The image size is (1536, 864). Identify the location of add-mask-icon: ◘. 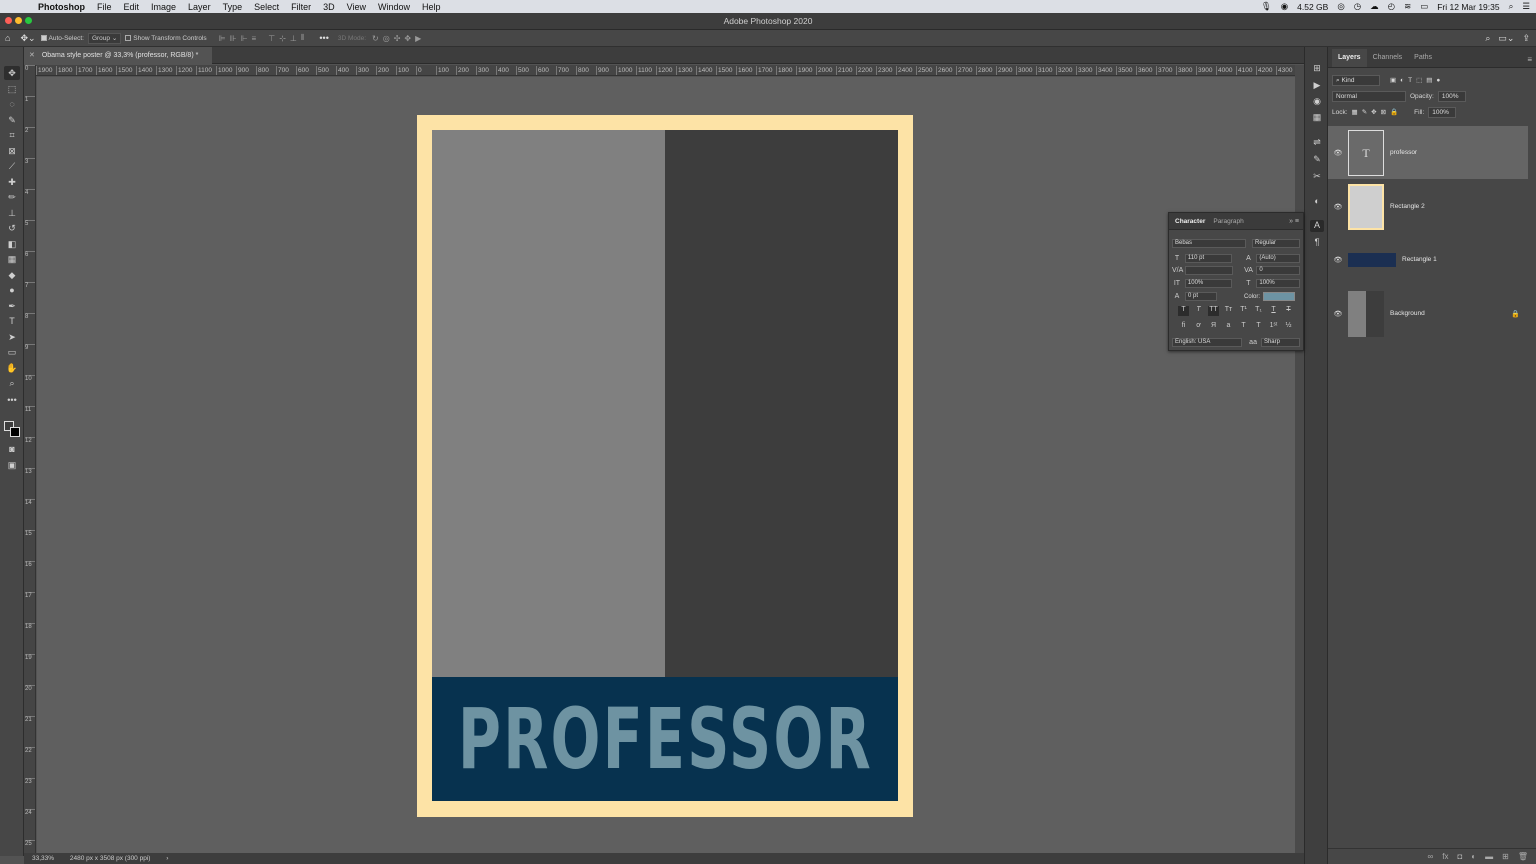
(1459, 856).